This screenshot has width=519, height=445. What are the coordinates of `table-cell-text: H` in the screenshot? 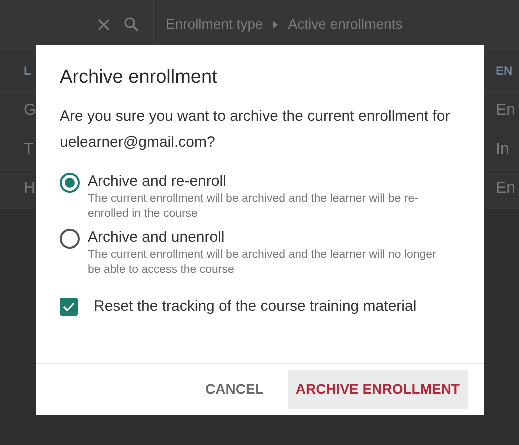 It's located at (30, 189).